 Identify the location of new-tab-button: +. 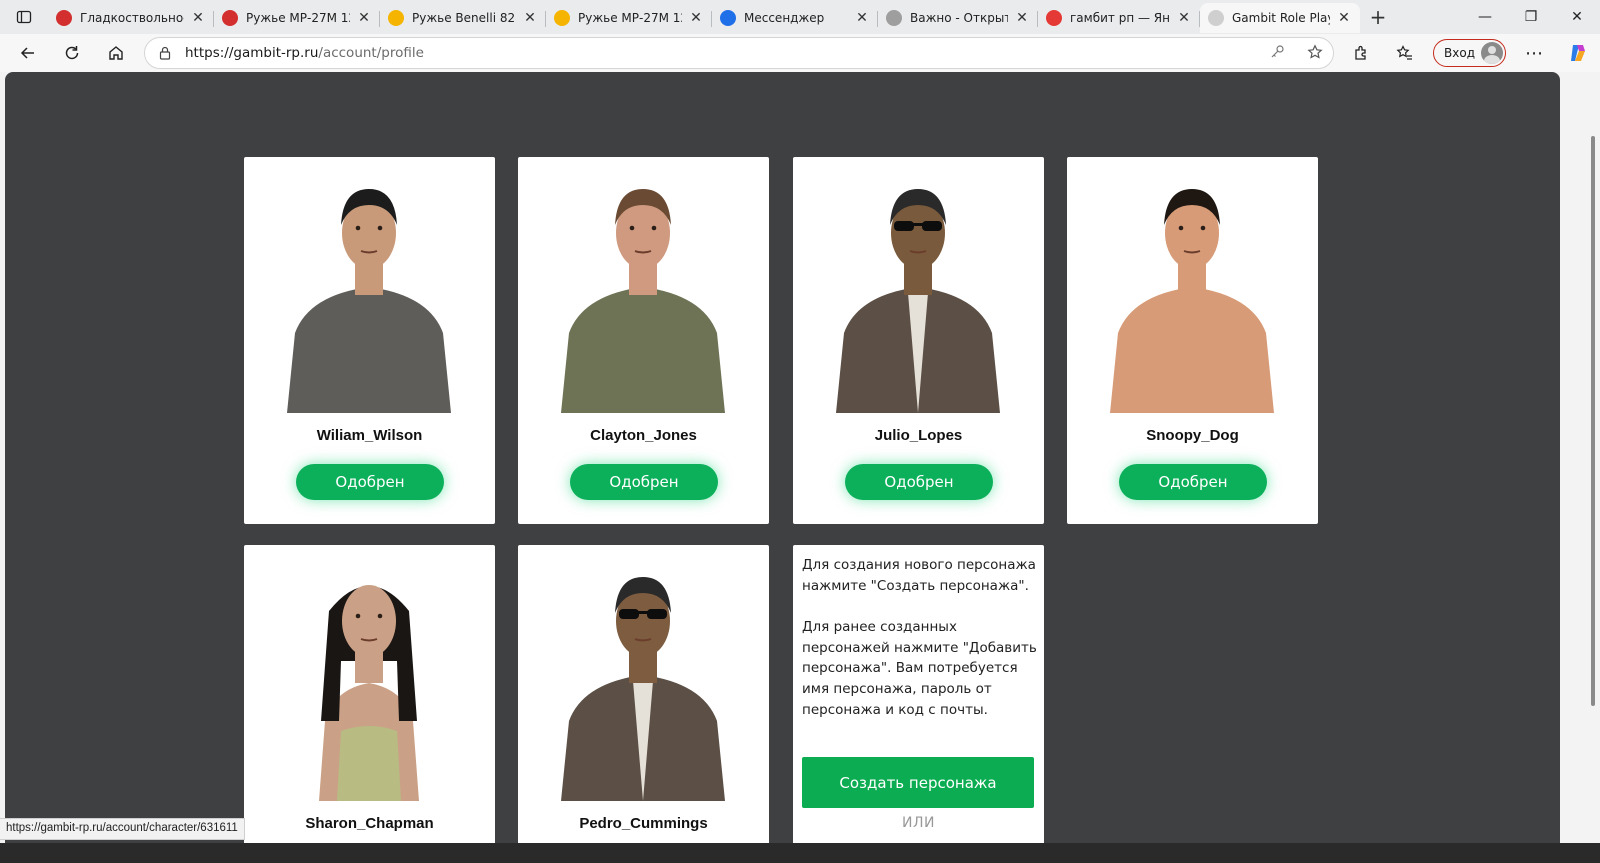
(1378, 17).